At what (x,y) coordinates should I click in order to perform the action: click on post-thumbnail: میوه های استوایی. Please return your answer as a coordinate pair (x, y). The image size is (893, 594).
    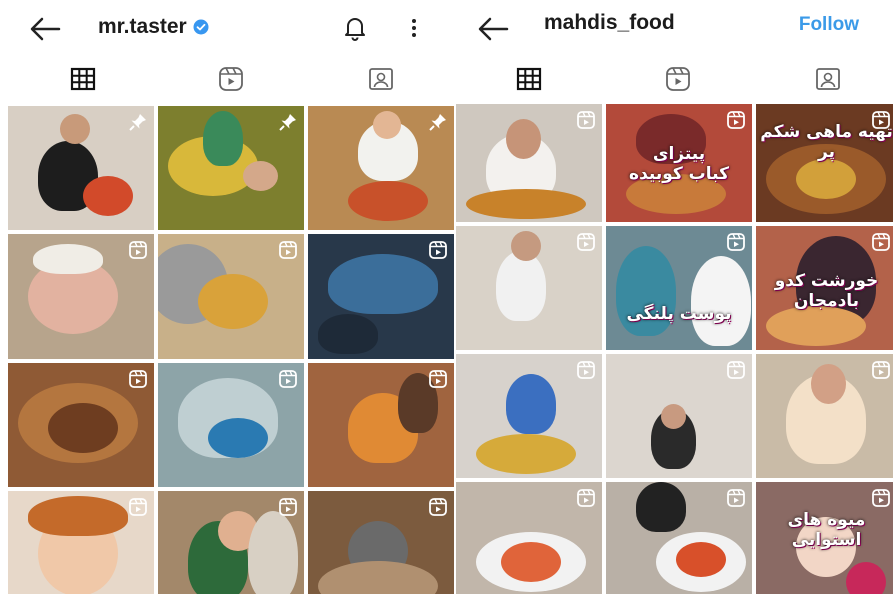
    Looking at the image, I should click on (824, 538).